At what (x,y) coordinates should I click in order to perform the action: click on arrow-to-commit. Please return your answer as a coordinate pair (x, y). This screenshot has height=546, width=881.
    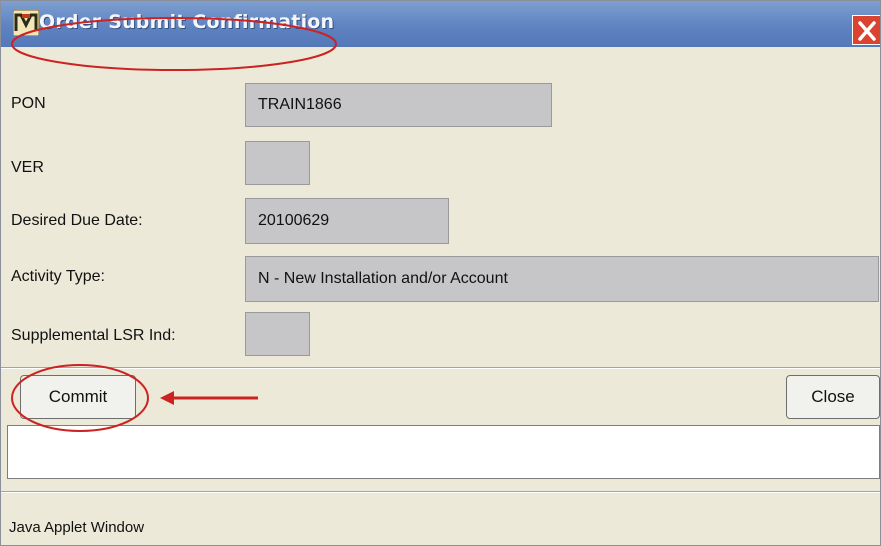
    Looking at the image, I should click on (209, 398).